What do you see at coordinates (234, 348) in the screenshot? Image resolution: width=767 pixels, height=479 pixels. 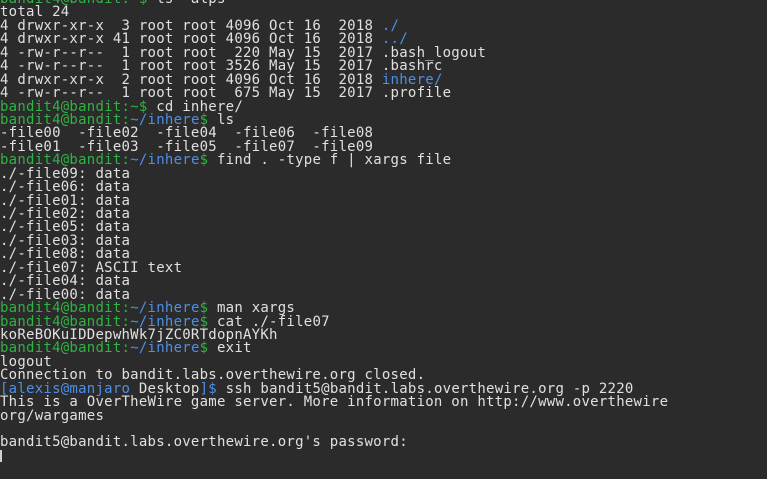 I see `terminal-segment-text: exit` at bounding box center [234, 348].